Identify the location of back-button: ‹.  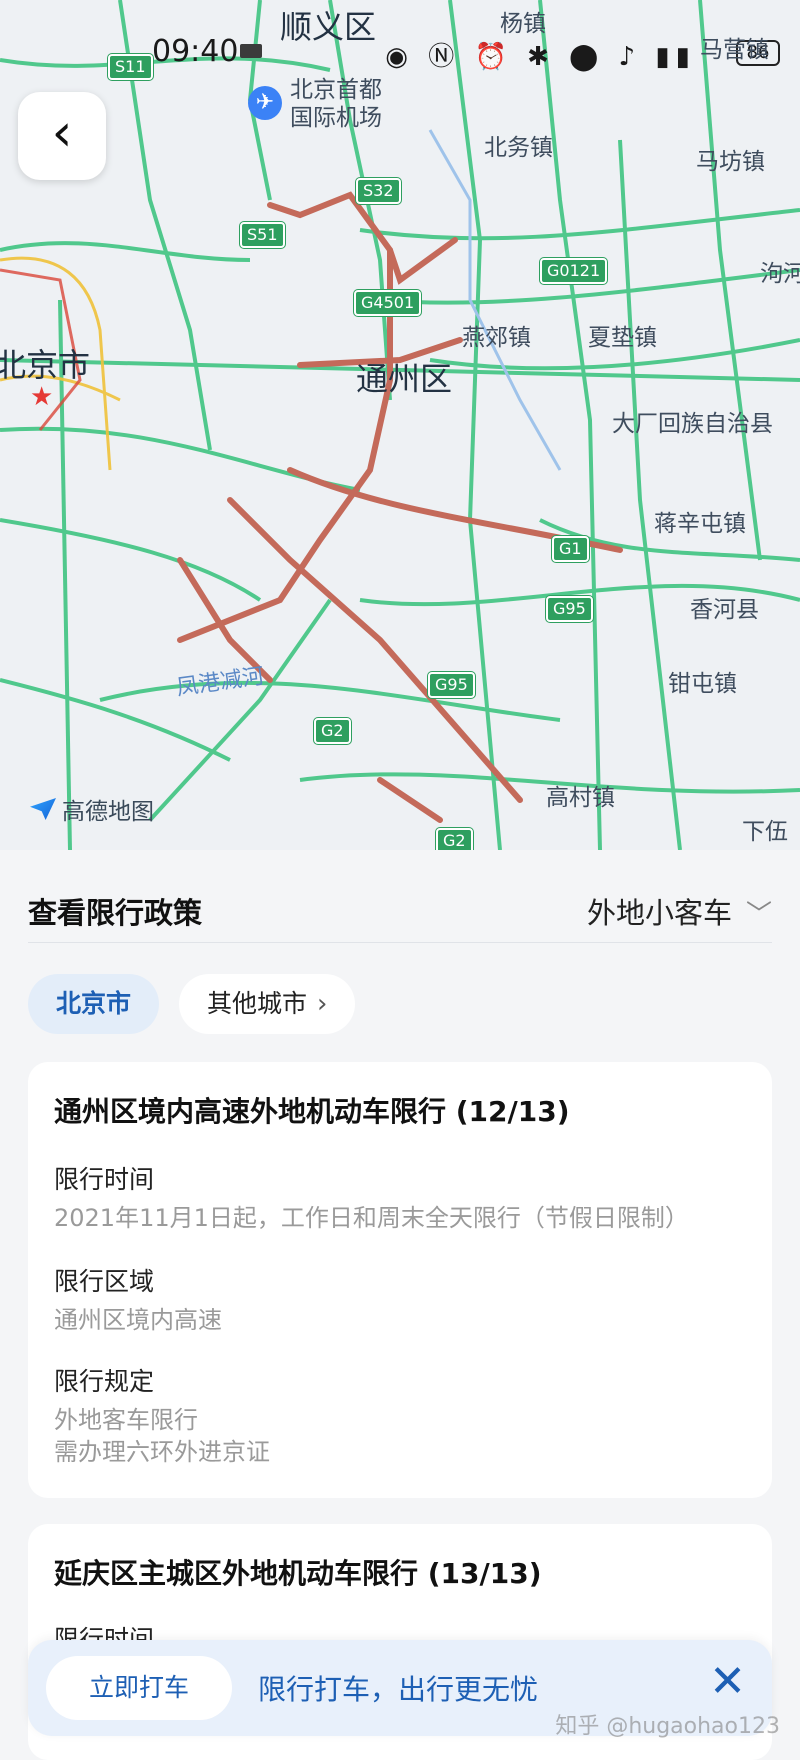
(62, 136).